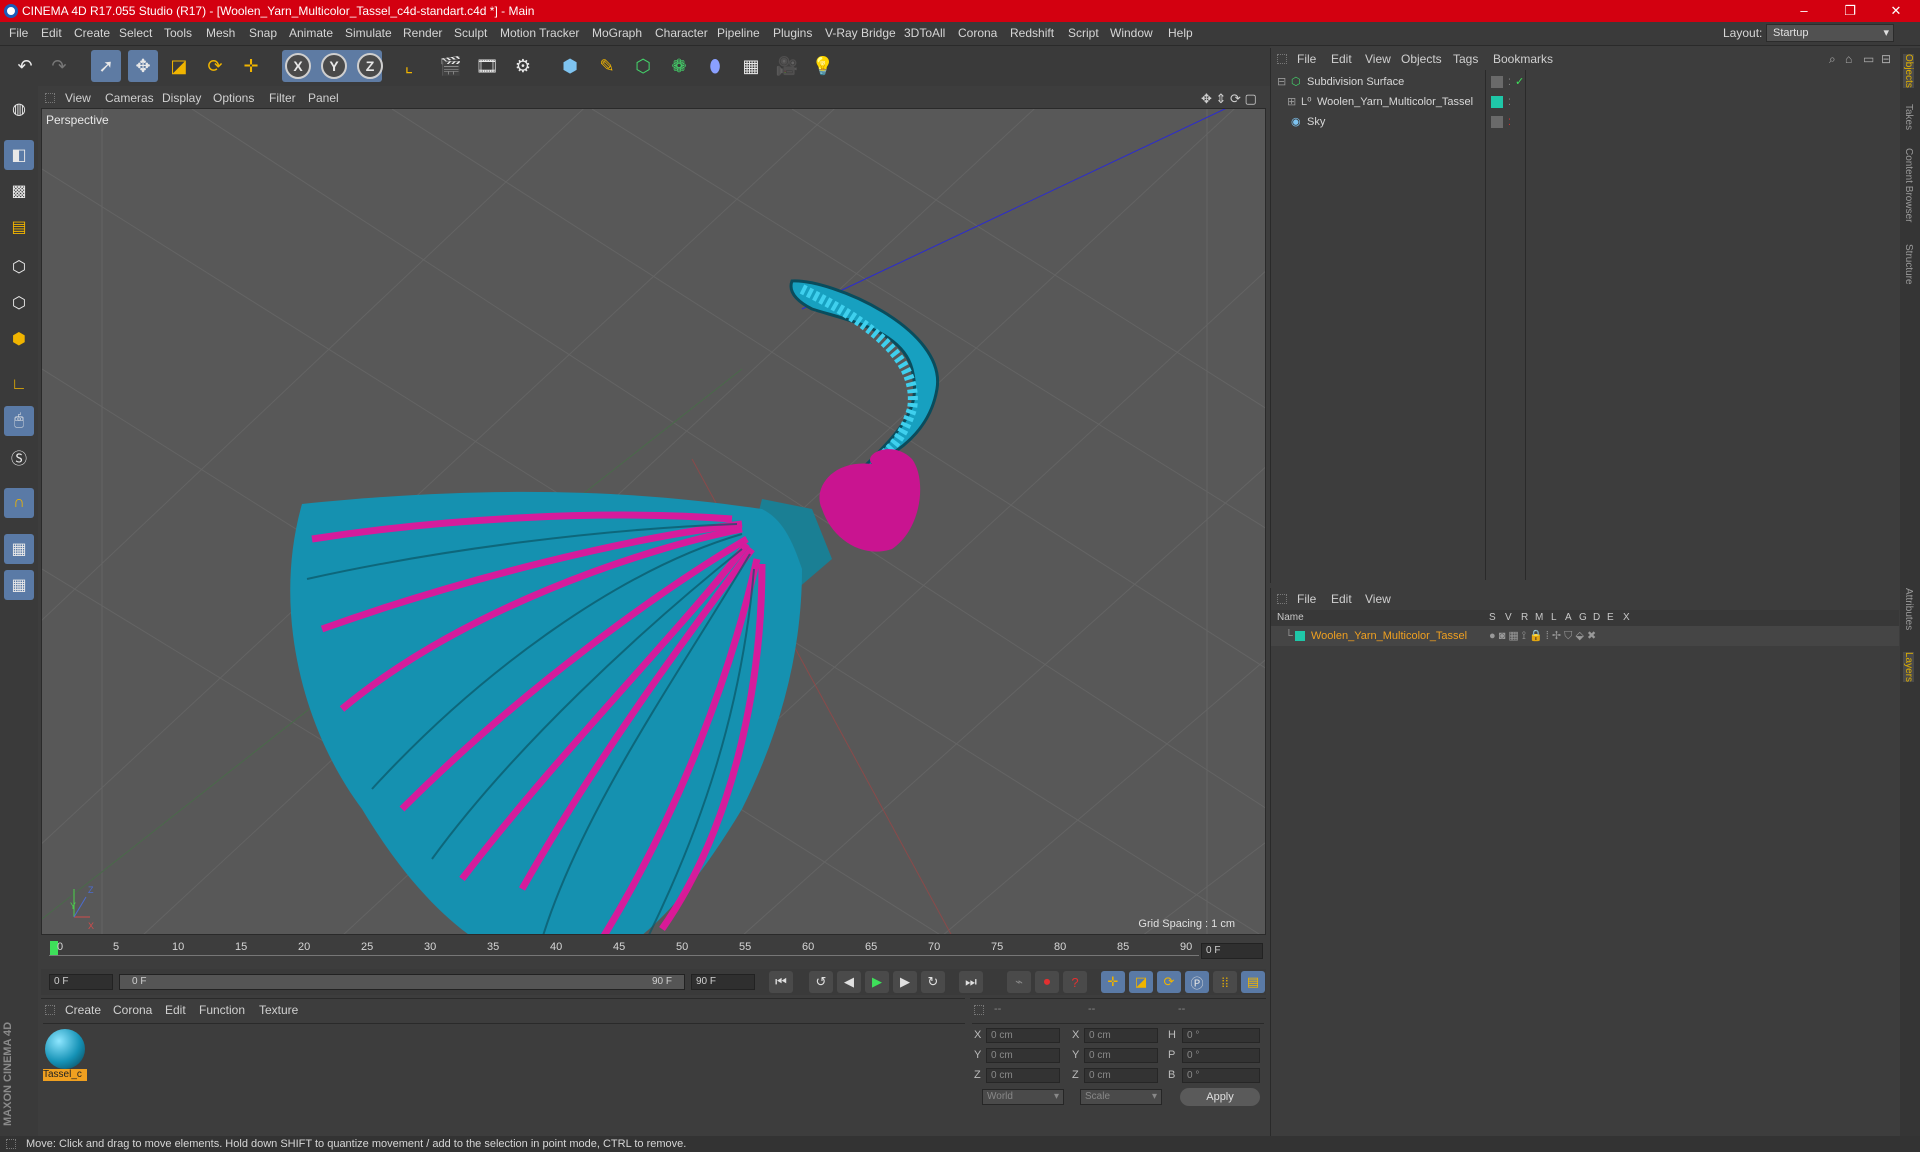 Image resolution: width=1920 pixels, height=1152 pixels. I want to click on rot-p-field: 0 °, so click(1221, 1055).